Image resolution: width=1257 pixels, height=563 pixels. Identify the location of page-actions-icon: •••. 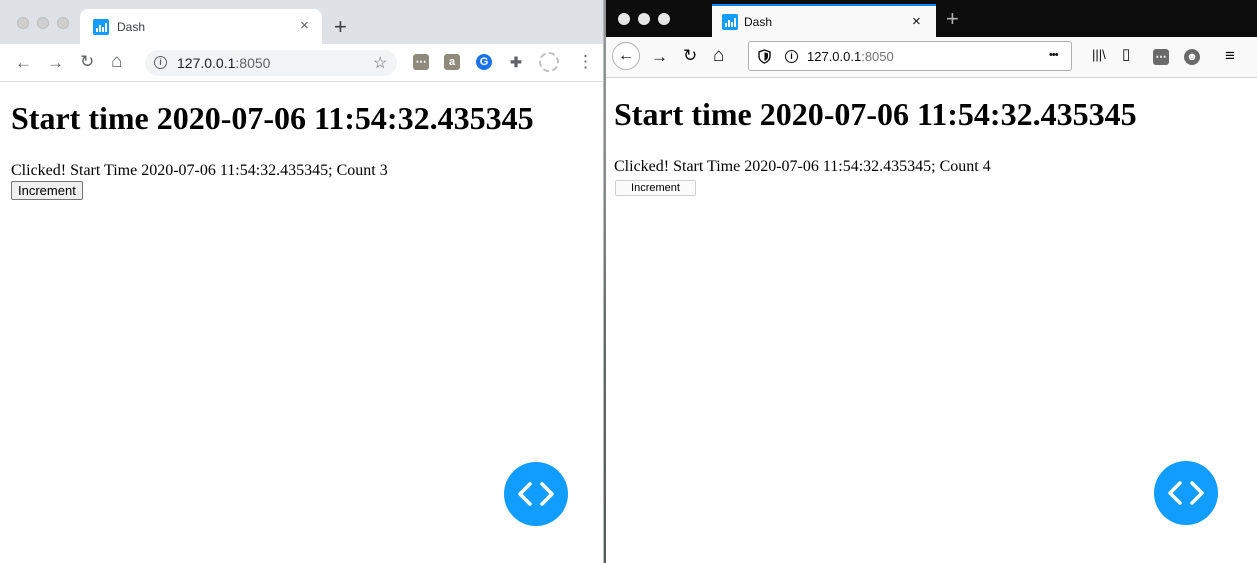
(1054, 55).